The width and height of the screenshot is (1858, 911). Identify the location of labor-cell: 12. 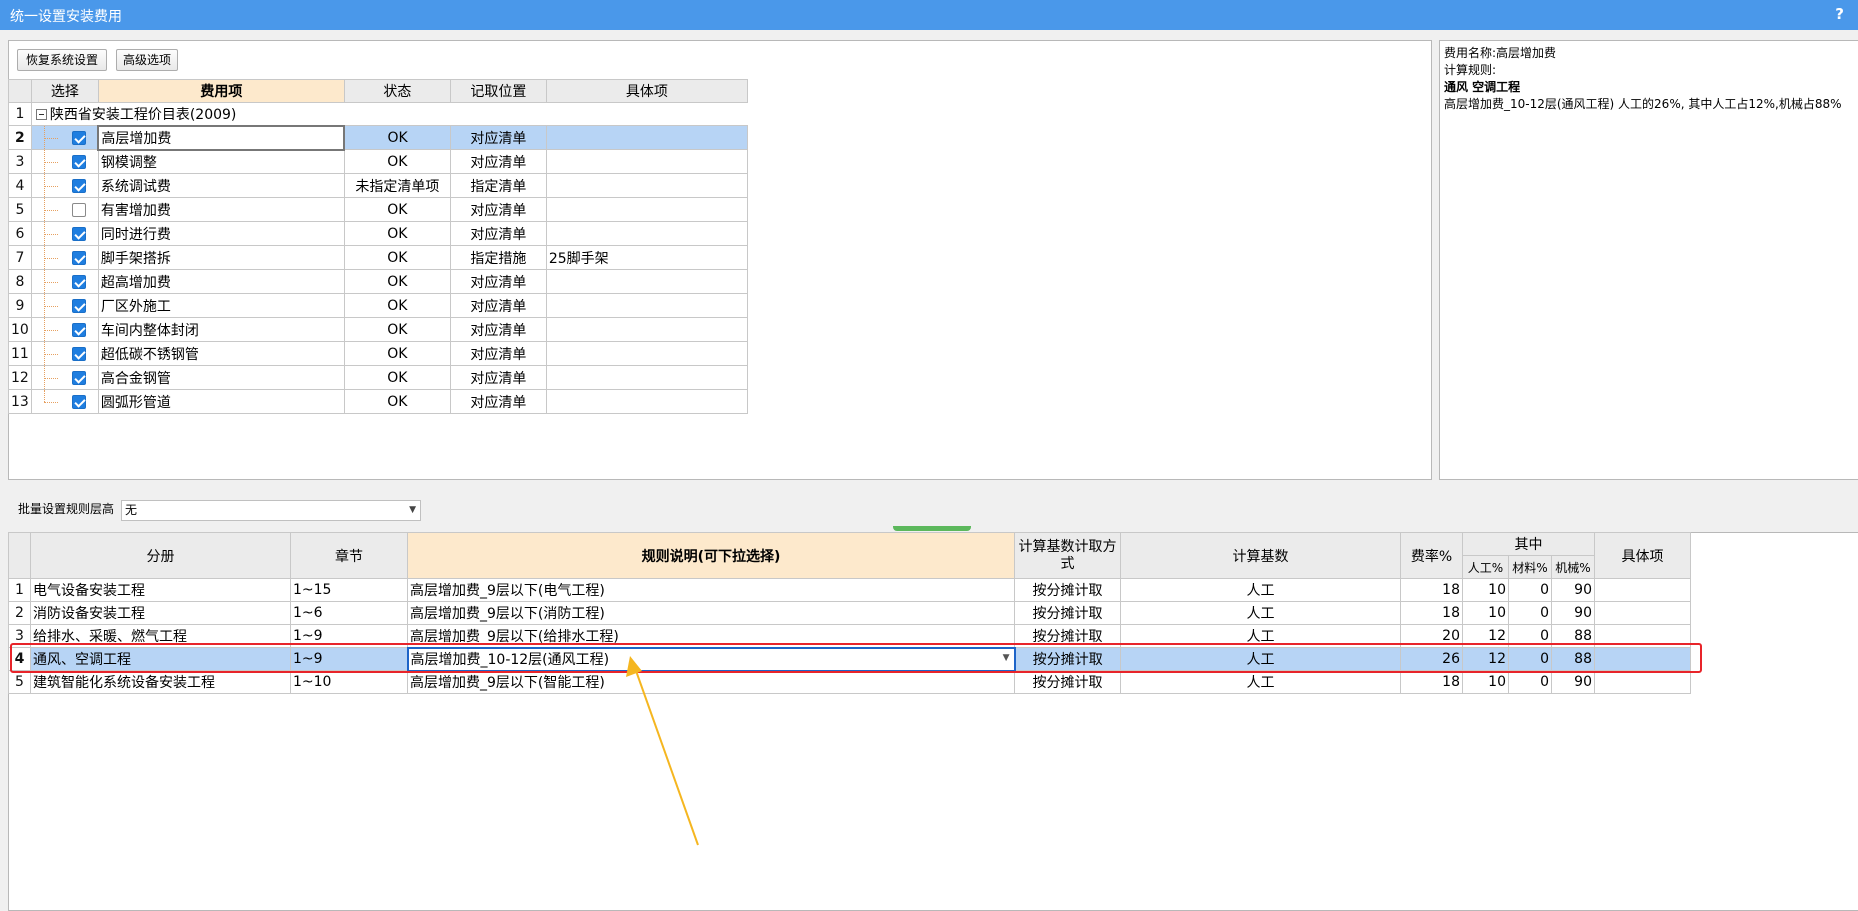
(1485, 659).